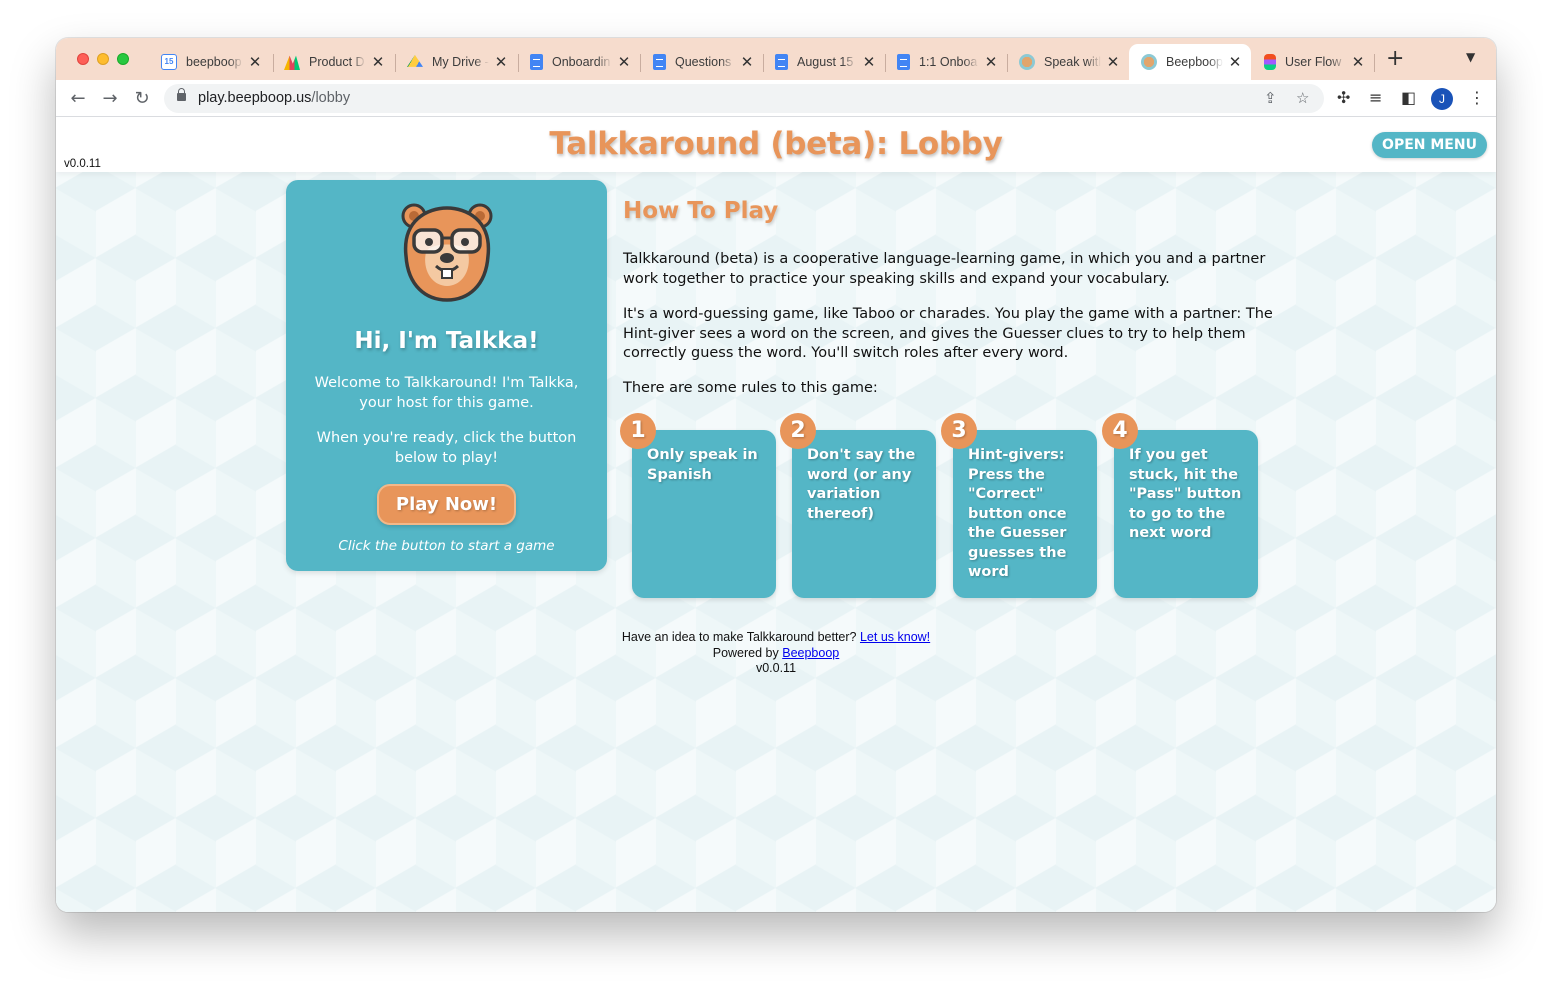 The width and height of the screenshot is (1552, 987). I want to click on tab-beepboop-calendar: 15 beepboop ✕, so click(210, 62).